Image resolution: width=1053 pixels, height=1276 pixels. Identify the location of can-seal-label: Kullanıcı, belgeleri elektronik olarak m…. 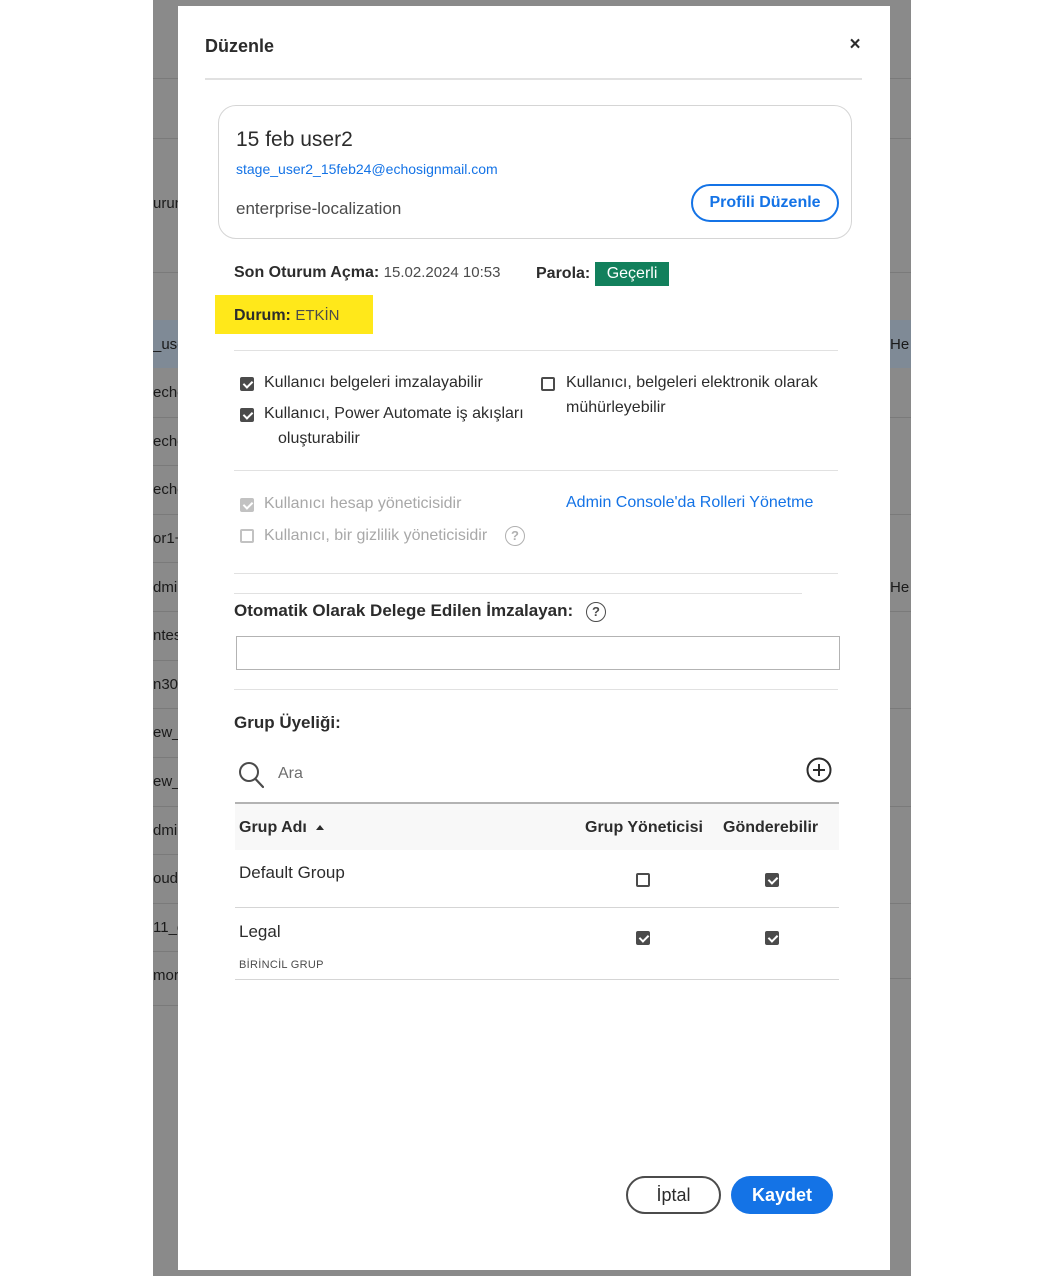
(692, 395).